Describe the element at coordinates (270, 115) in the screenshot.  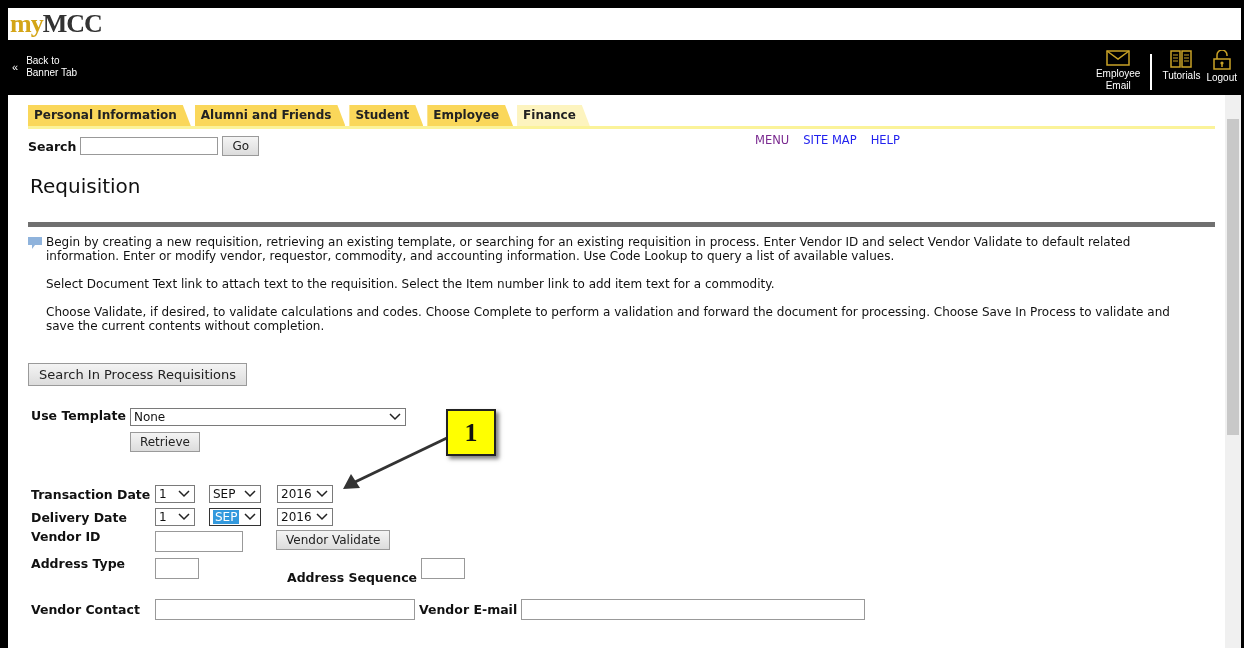
I see `nav-tab: Alumni and Friends` at that location.